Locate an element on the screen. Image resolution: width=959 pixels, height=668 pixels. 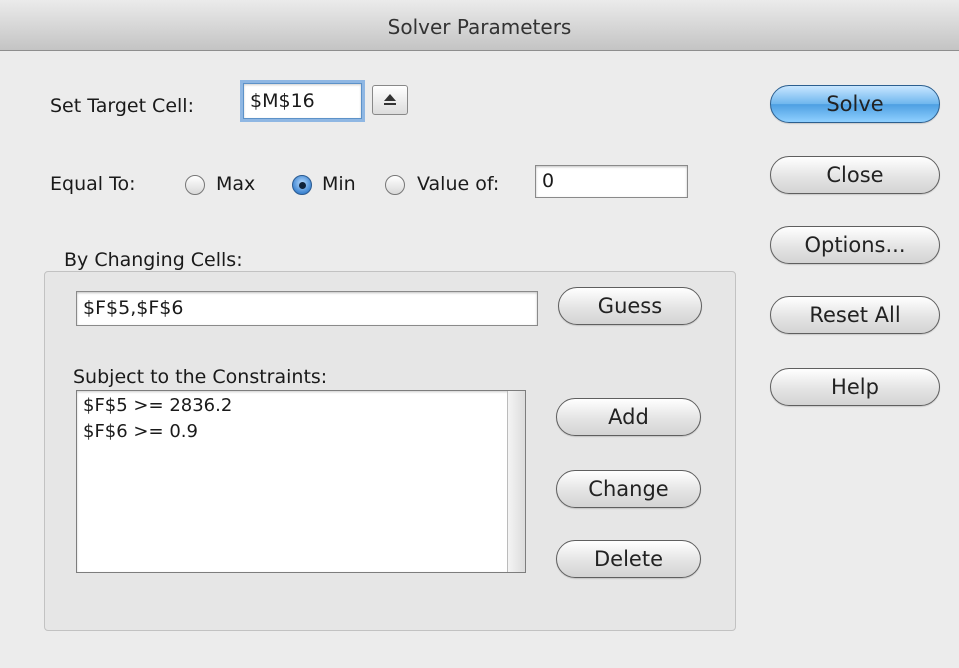
close-button: Close is located at coordinates (855, 175).